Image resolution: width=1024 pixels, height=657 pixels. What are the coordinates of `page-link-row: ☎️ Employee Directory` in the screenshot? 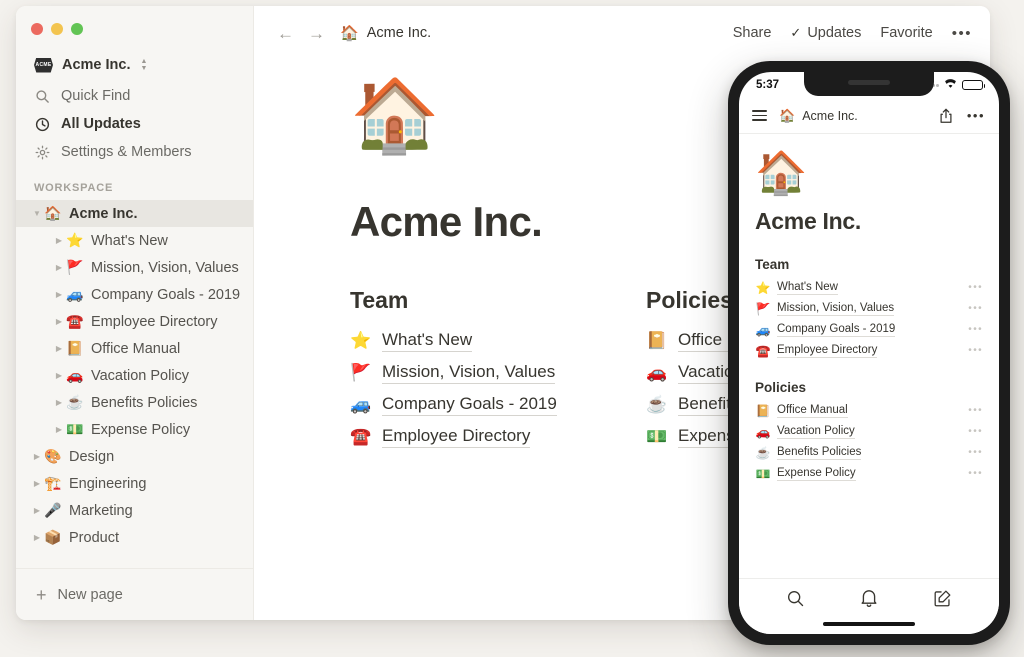 It's located at (498, 437).